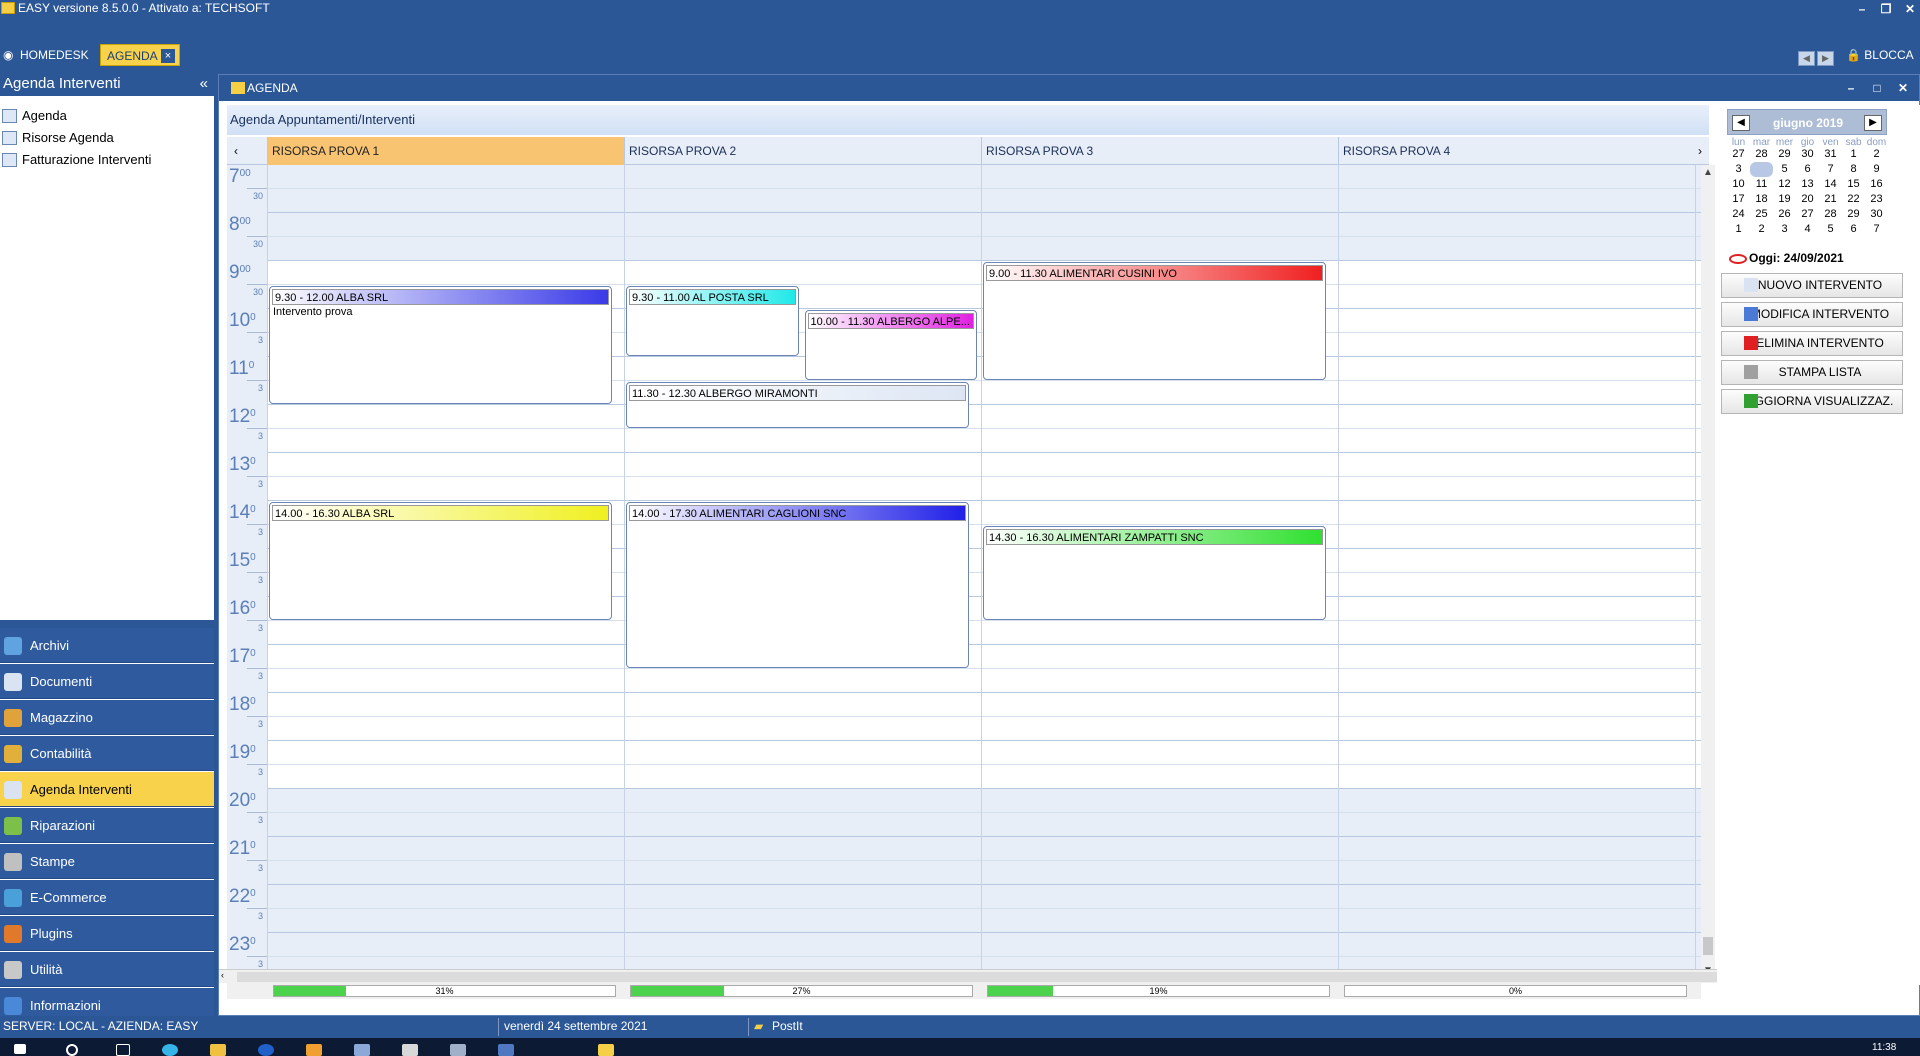  What do you see at coordinates (1761, 199) in the screenshot?
I see `calendar-day: 18` at bounding box center [1761, 199].